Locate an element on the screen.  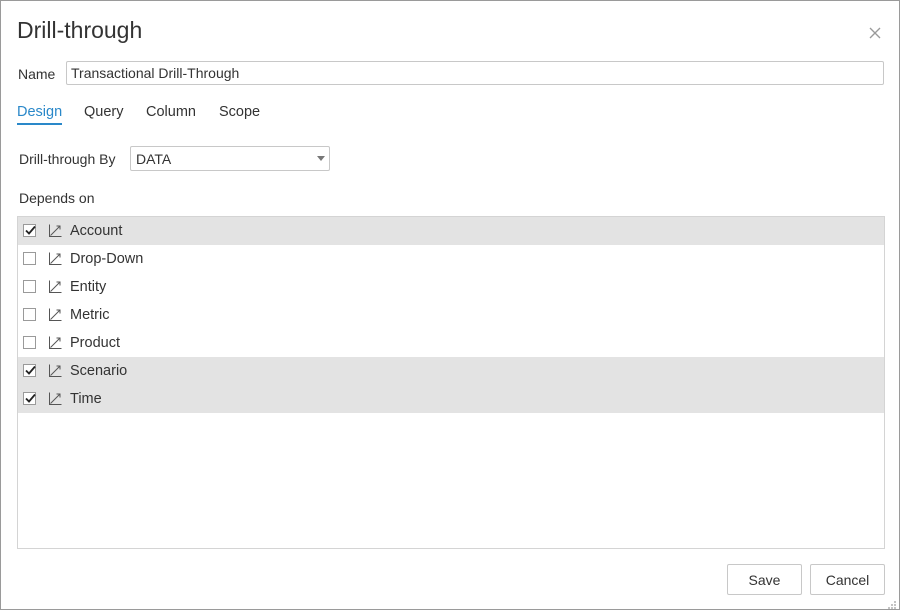
name-input is located at coordinates (475, 73).